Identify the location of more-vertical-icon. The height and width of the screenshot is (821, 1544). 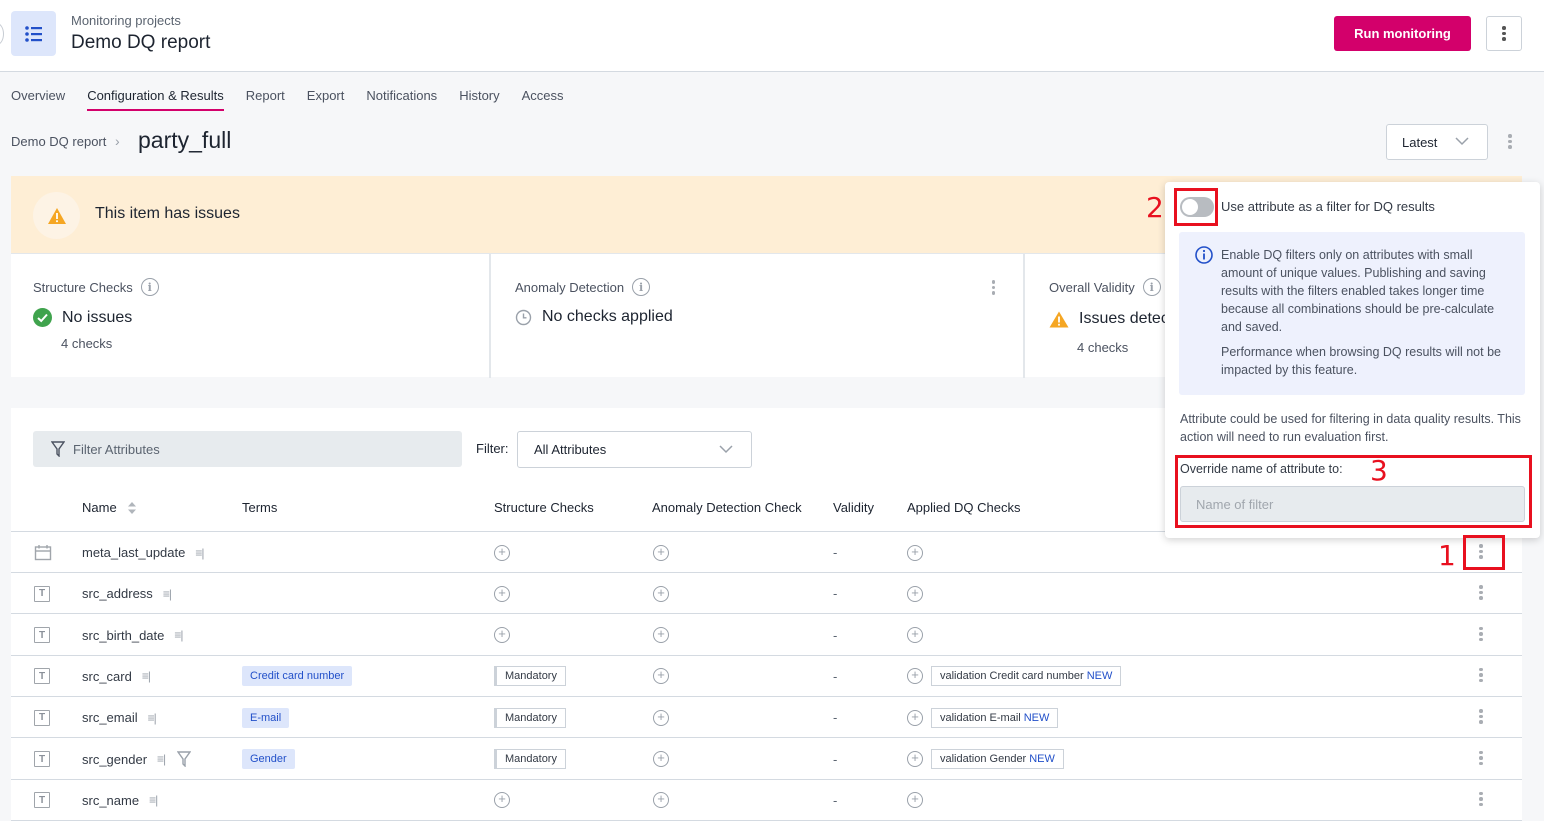
(993, 287).